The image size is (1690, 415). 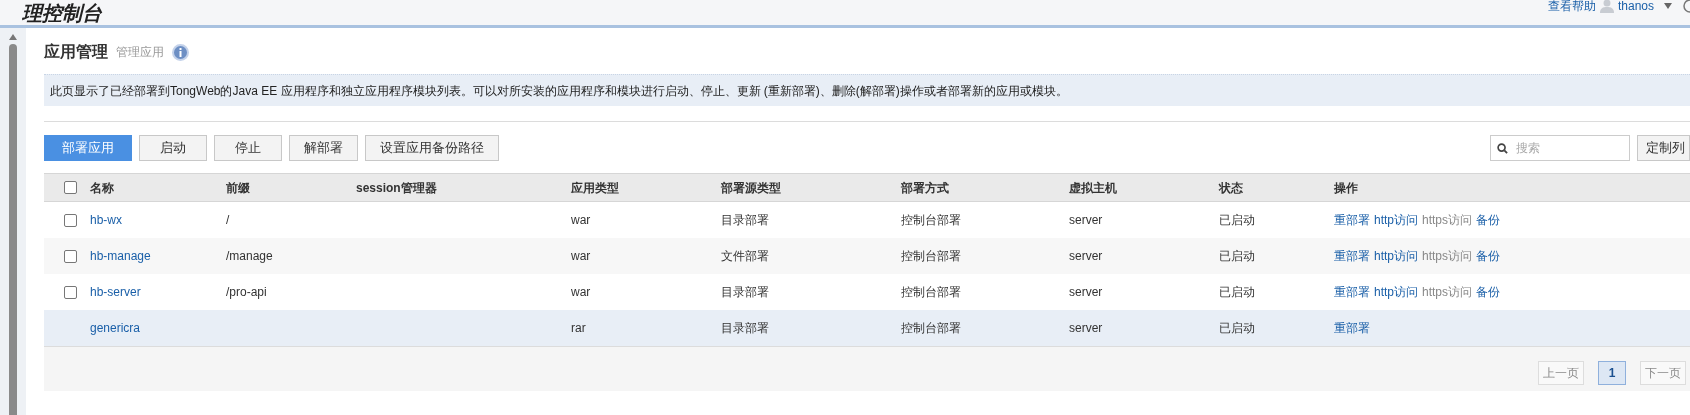 I want to click on scrollbar-thumb, so click(x=13, y=229).